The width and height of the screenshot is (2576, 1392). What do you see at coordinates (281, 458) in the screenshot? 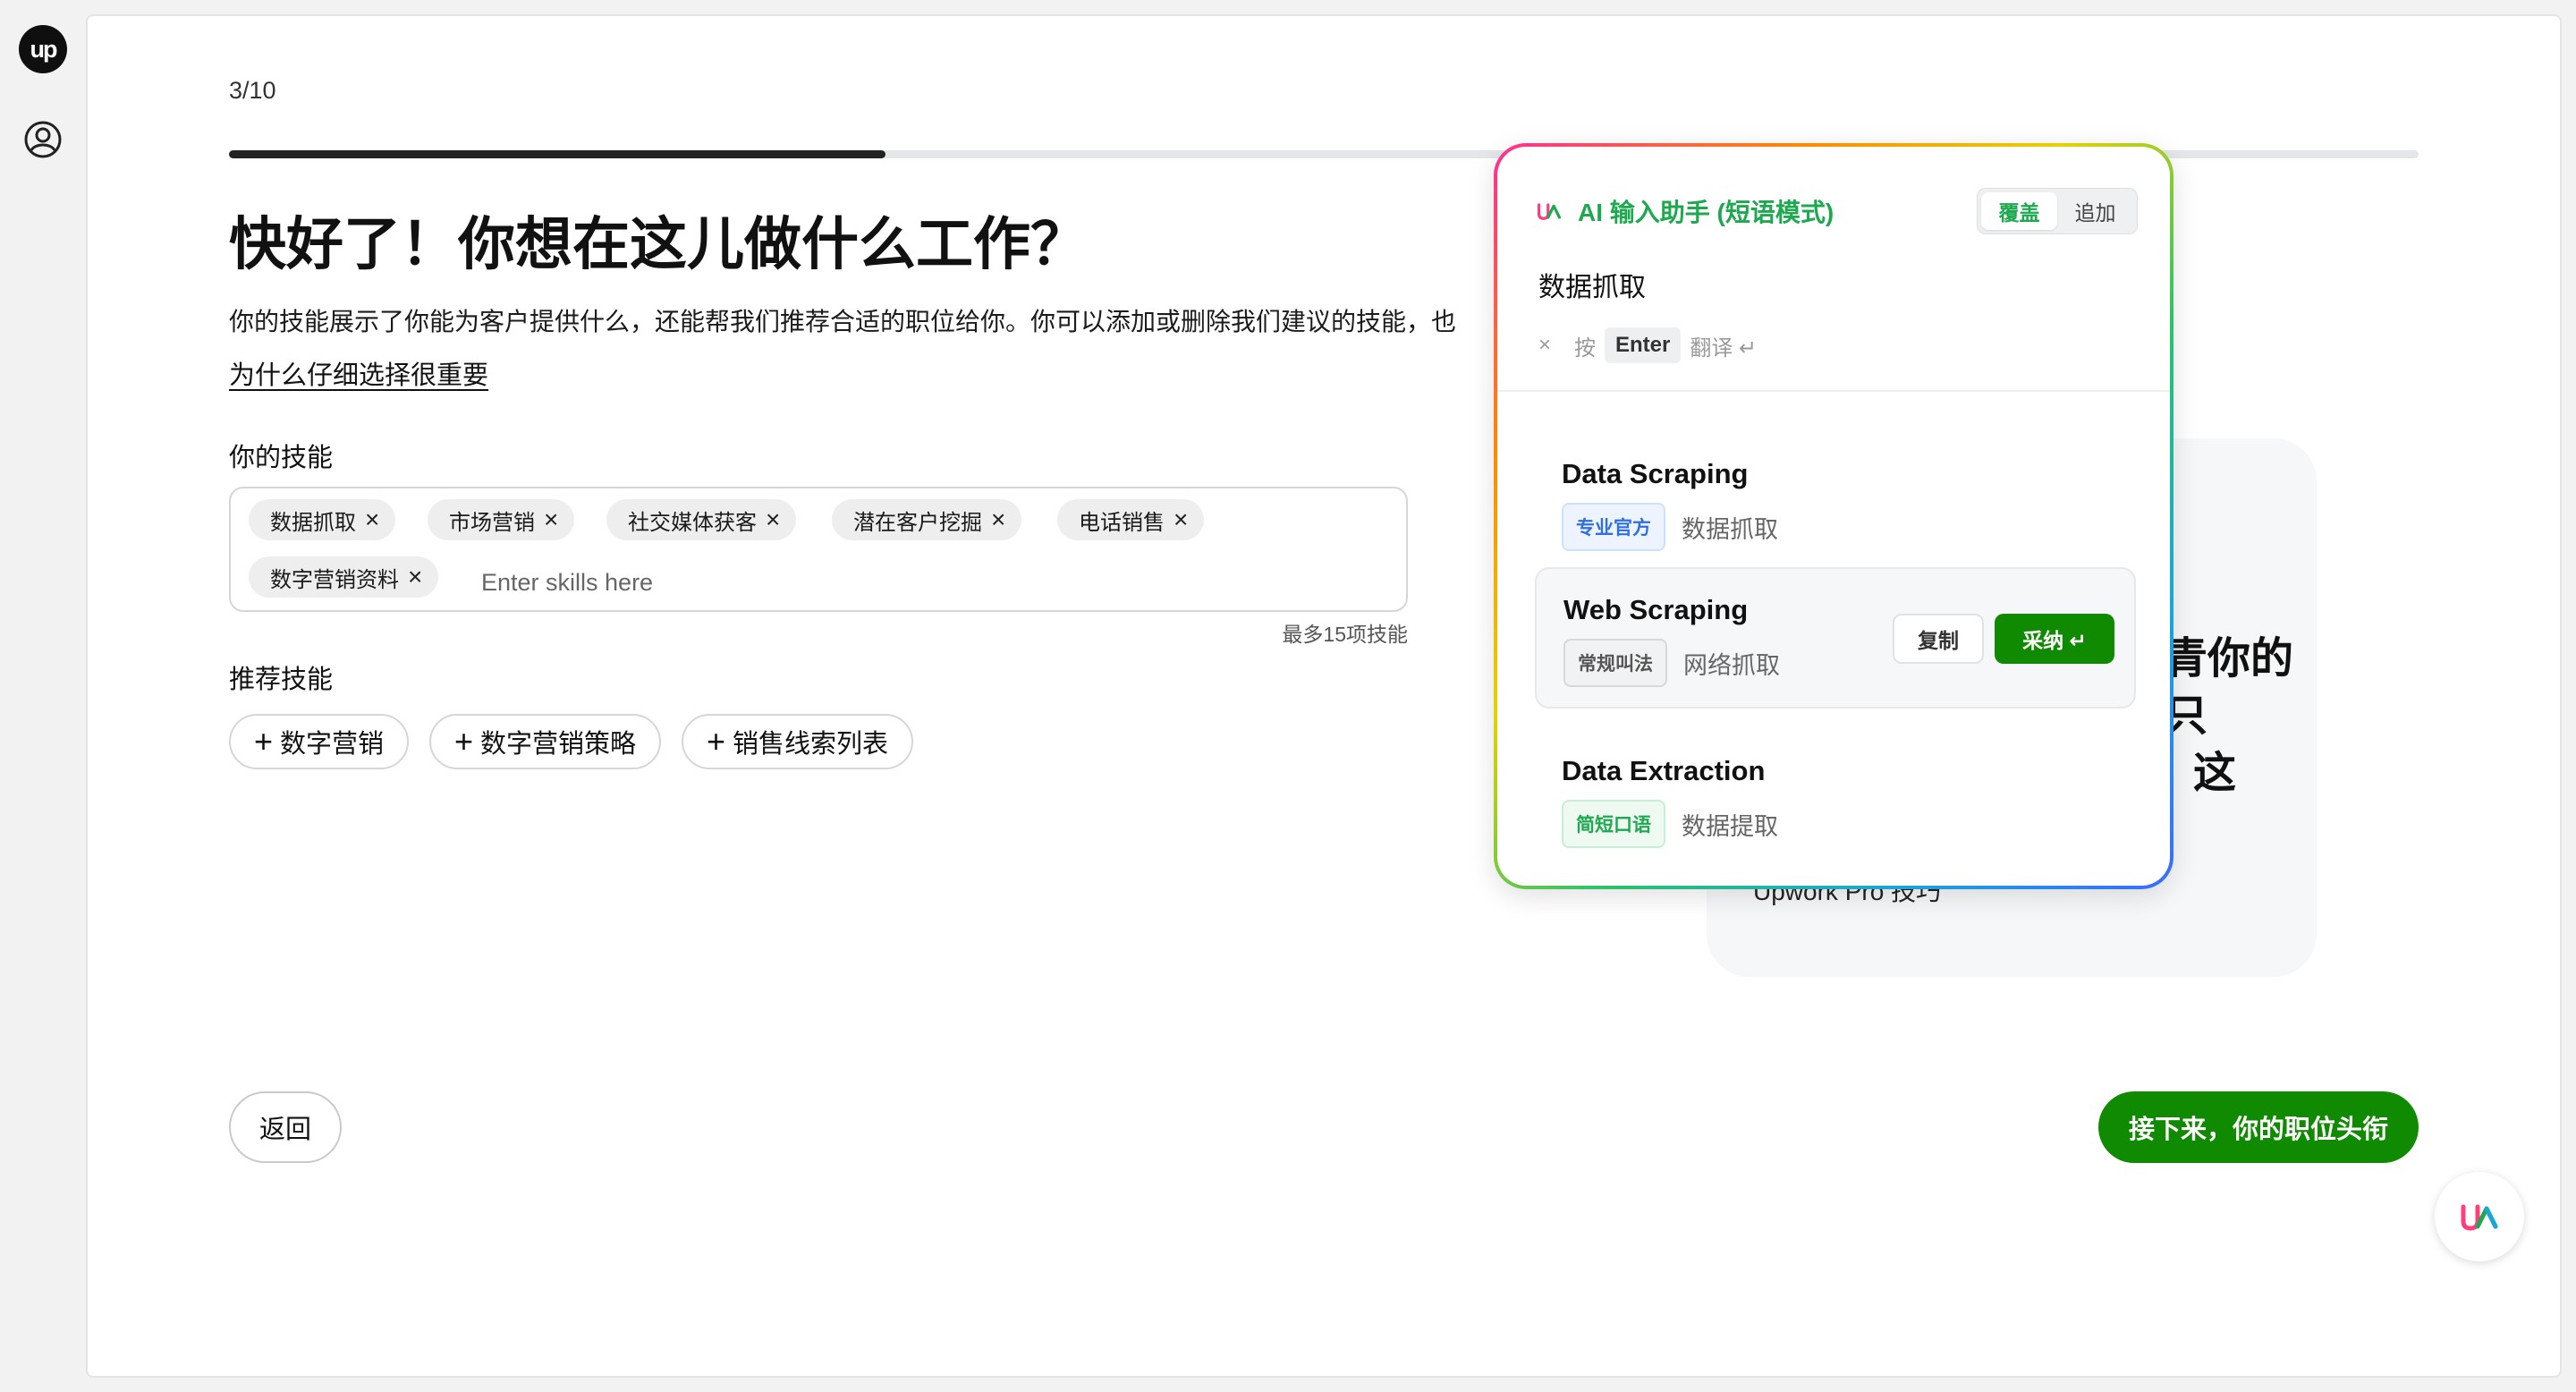
I see `skills-label: 你的技能` at bounding box center [281, 458].